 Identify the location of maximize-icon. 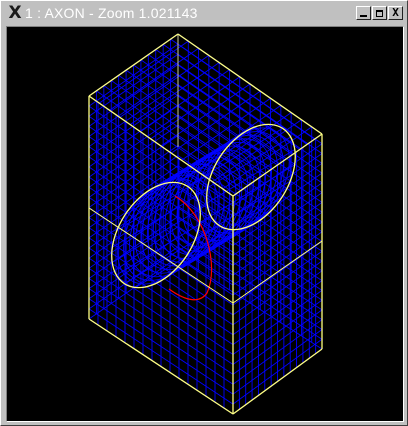
(379, 13).